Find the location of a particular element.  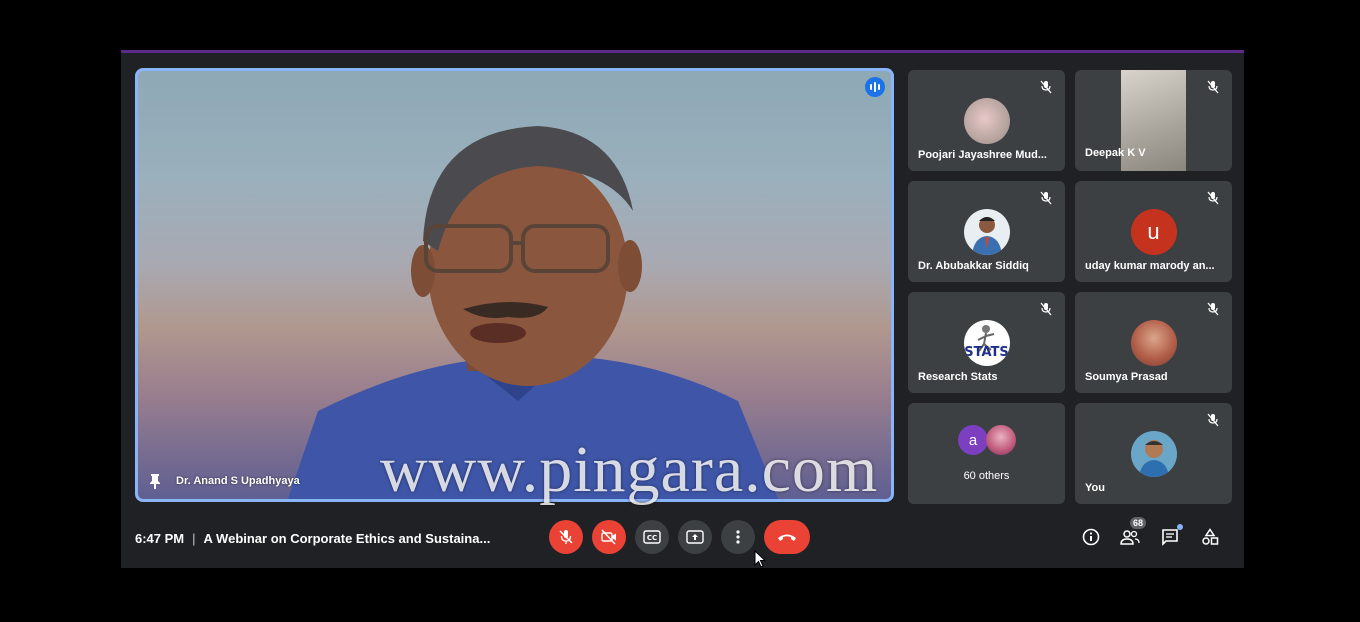

camera-off-icon is located at coordinates (608, 537).